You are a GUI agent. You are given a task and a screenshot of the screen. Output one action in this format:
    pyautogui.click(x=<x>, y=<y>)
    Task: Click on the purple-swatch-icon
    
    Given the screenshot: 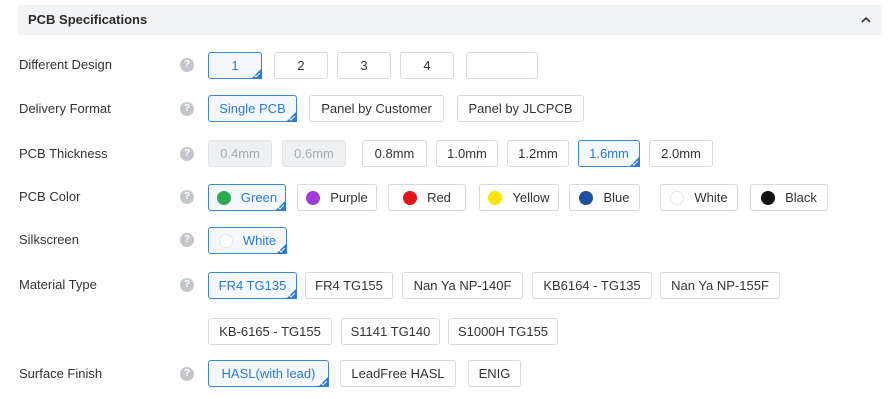 What is the action you would take?
    pyautogui.click(x=313, y=197)
    